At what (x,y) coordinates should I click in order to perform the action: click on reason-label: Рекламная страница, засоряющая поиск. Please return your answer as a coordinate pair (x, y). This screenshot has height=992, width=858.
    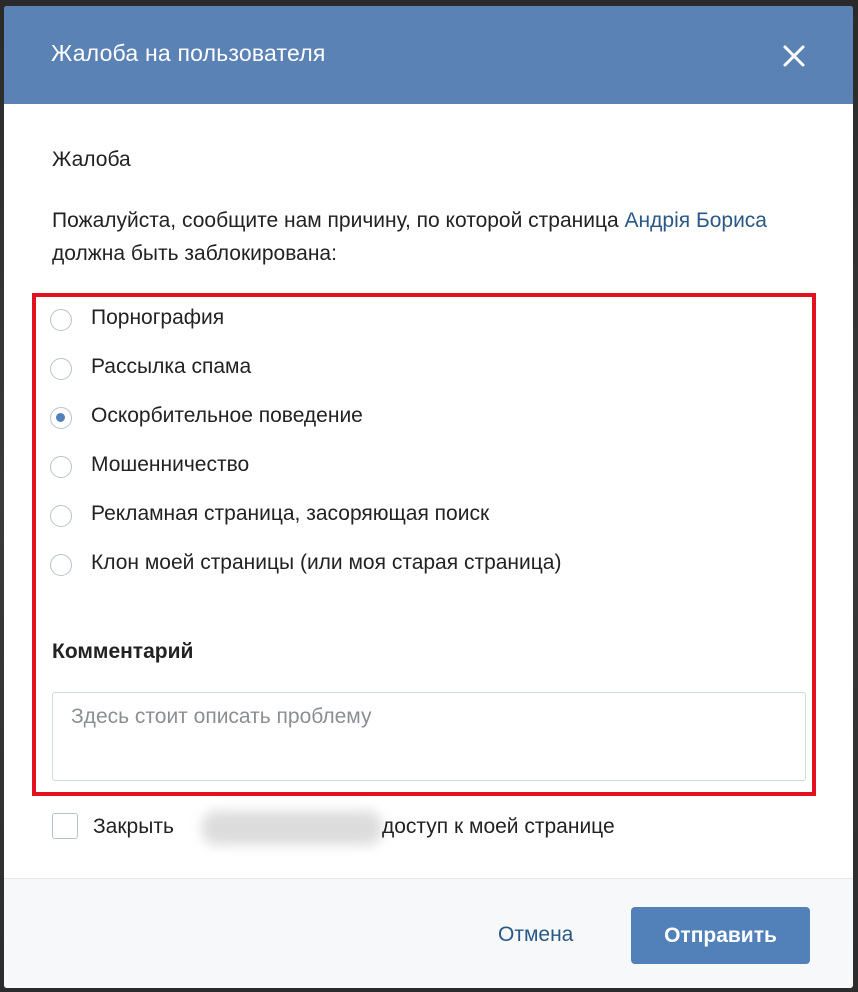
    Looking at the image, I should click on (290, 513).